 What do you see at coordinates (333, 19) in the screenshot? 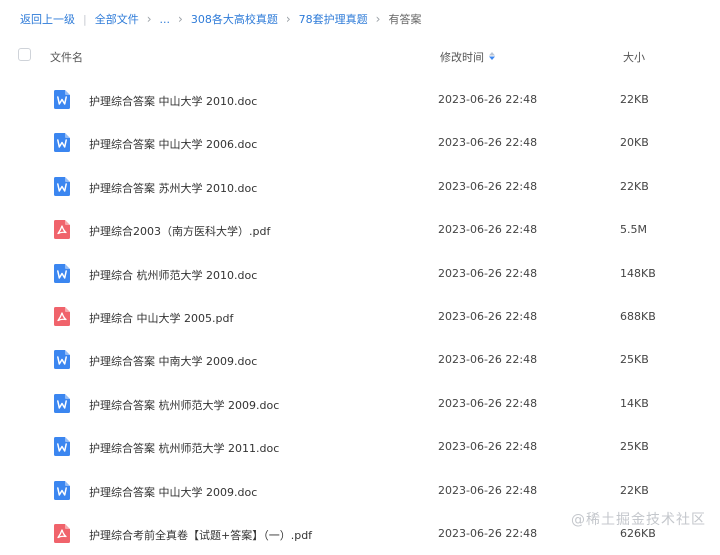
I see `breadcrumb-folder-78: 78套护理真题` at bounding box center [333, 19].